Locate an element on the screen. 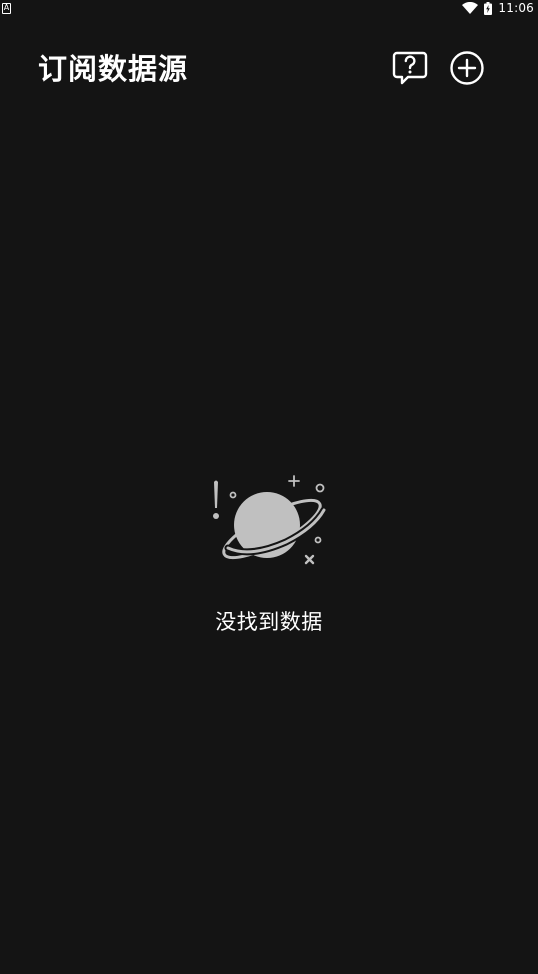 The width and height of the screenshot is (538, 974). status-time: 11:06 is located at coordinates (516, 8).